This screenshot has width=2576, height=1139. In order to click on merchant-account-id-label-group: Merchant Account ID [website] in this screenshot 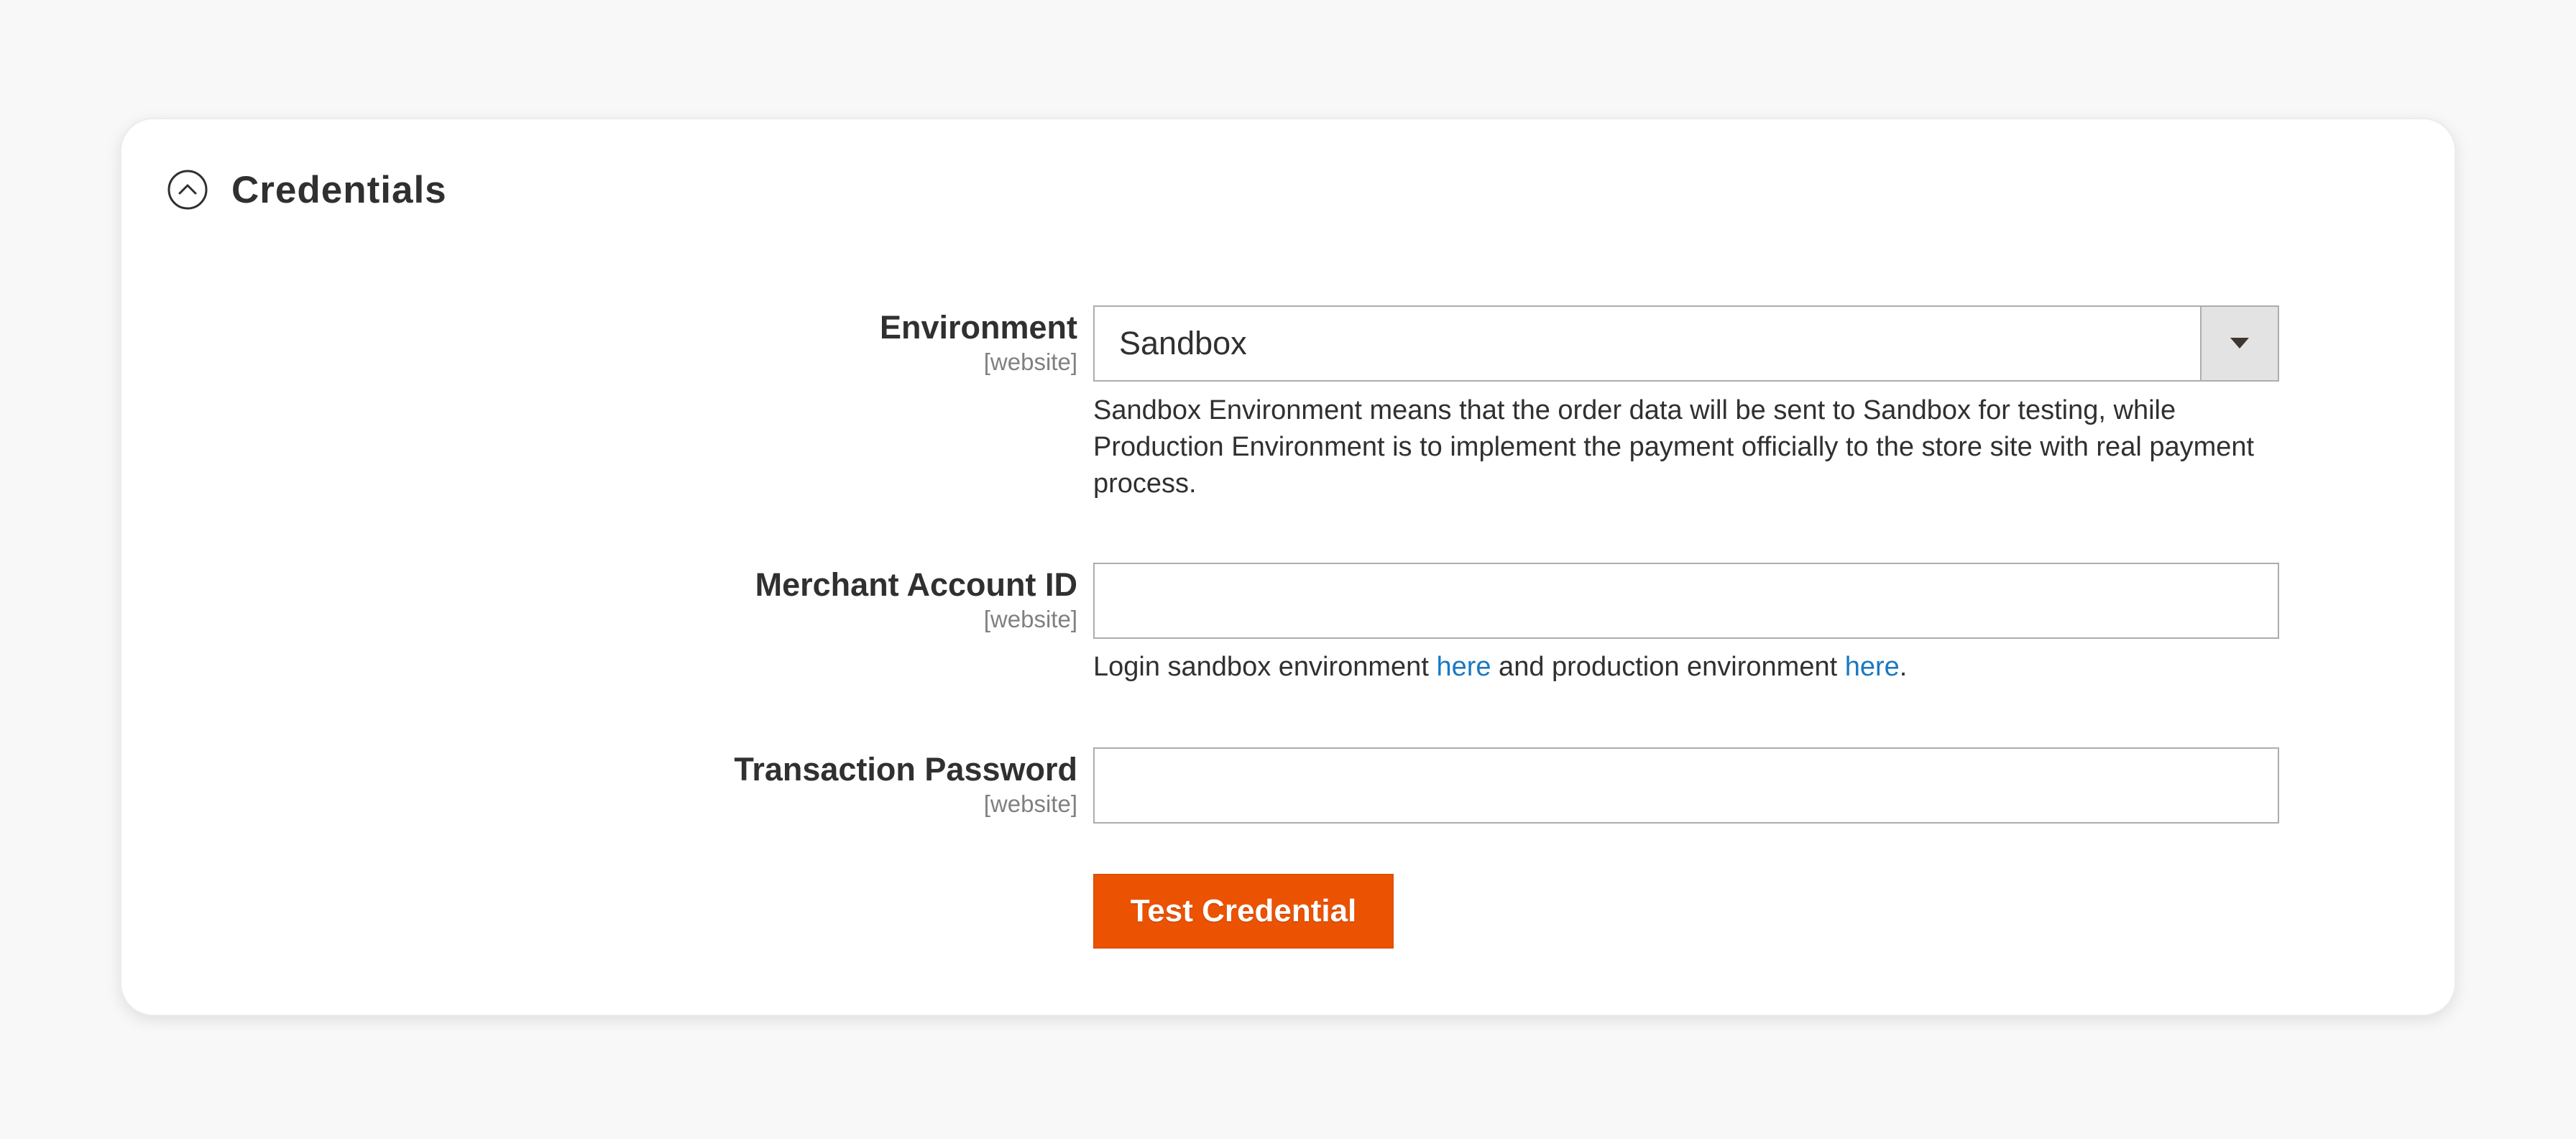, I will do `click(825, 599)`.